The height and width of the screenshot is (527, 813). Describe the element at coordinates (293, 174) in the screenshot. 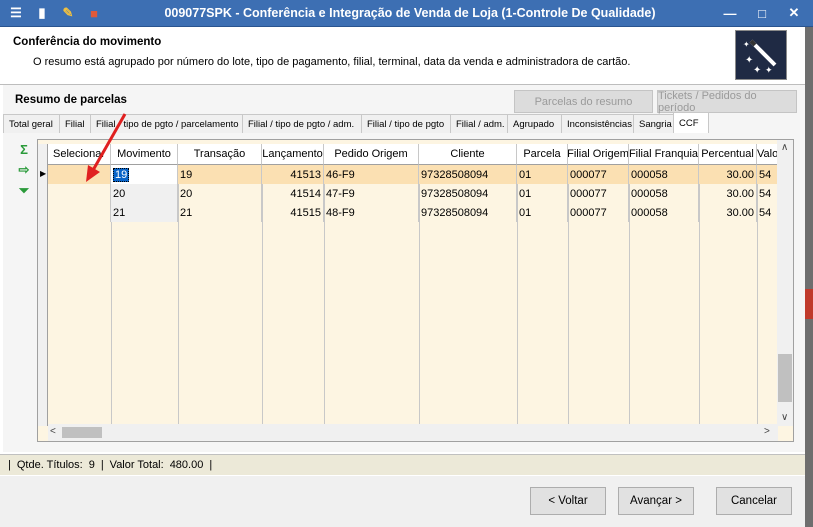

I see `cell-lancamento: 41513` at that location.